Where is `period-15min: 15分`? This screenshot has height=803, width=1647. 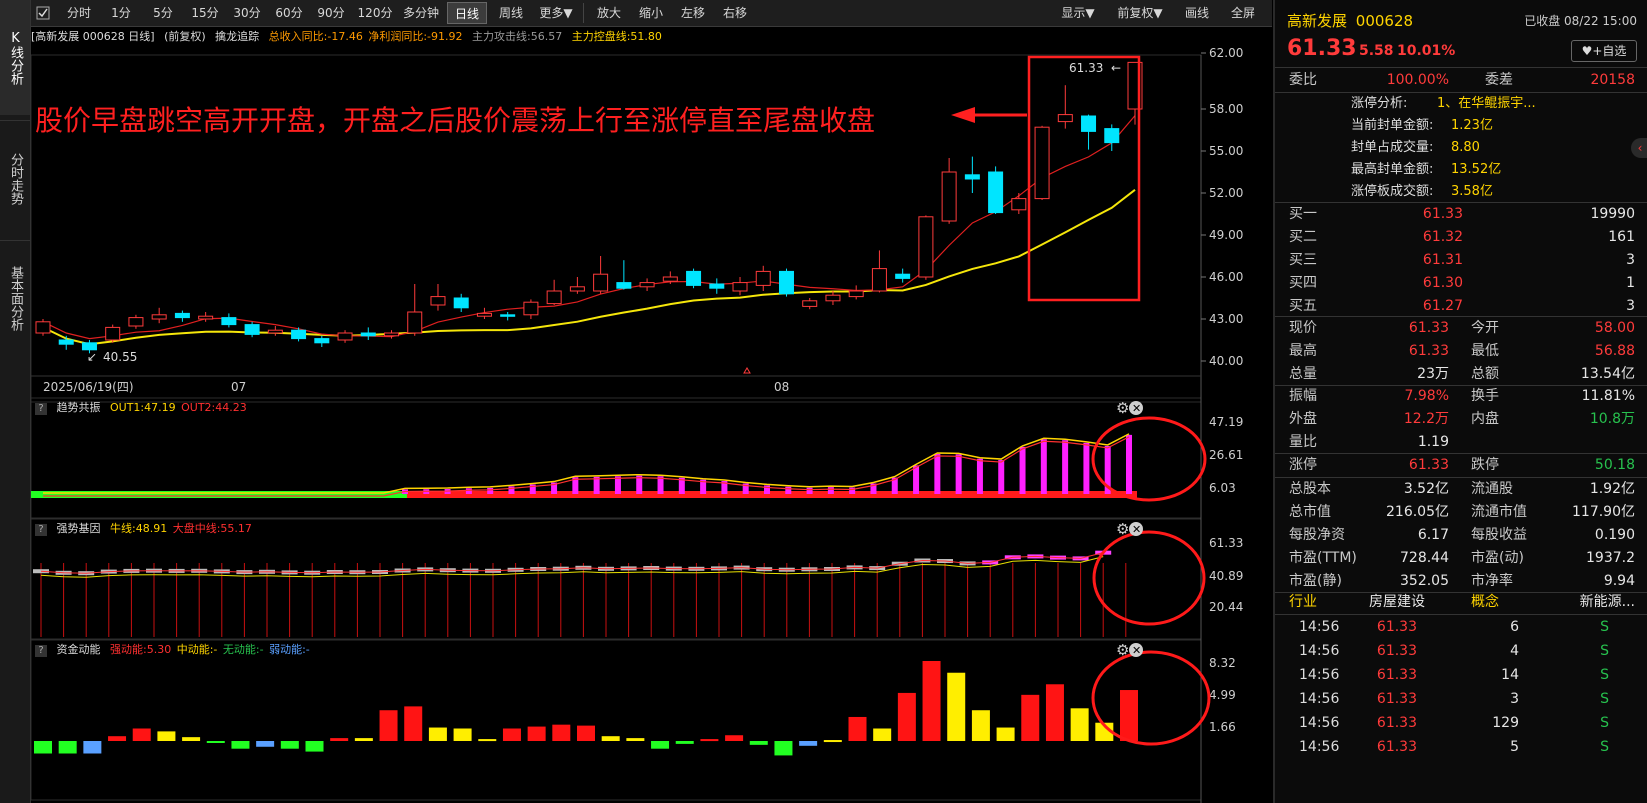
period-15min: 15分 is located at coordinates (205, 13).